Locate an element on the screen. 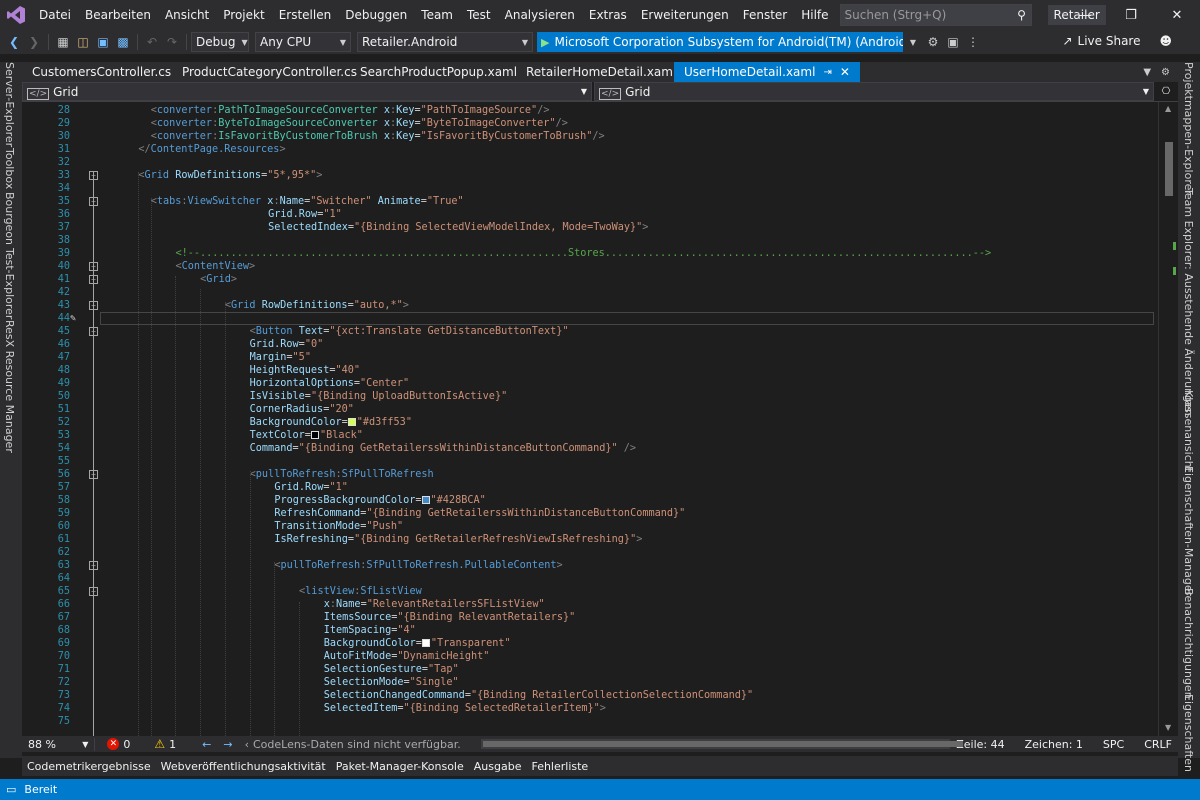  tab-document: SearchProductPopup.xaml is located at coordinates (433, 72).